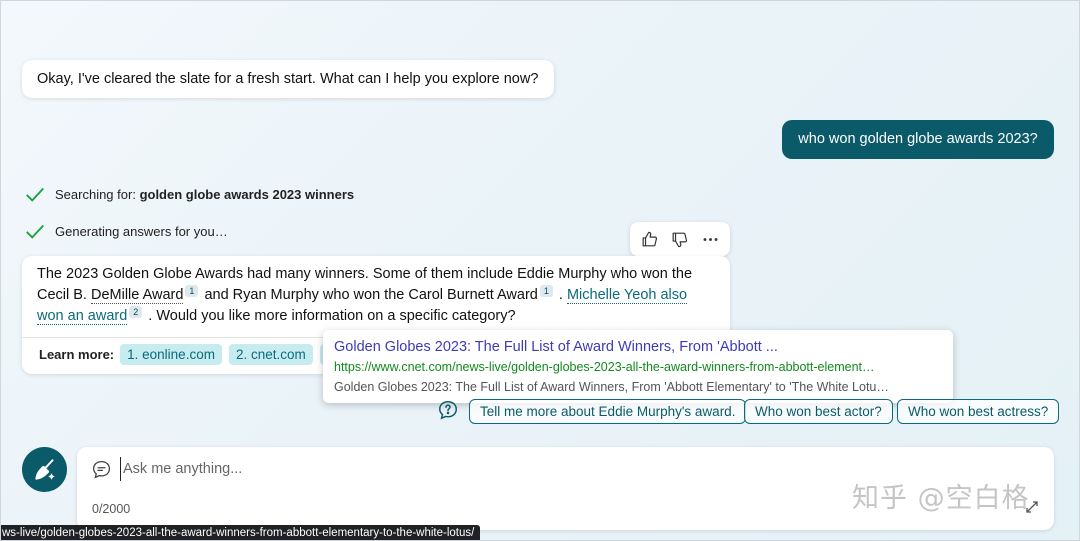 The image size is (1080, 541). I want to click on suggestion-chip: Who won best actor?, so click(818, 411).